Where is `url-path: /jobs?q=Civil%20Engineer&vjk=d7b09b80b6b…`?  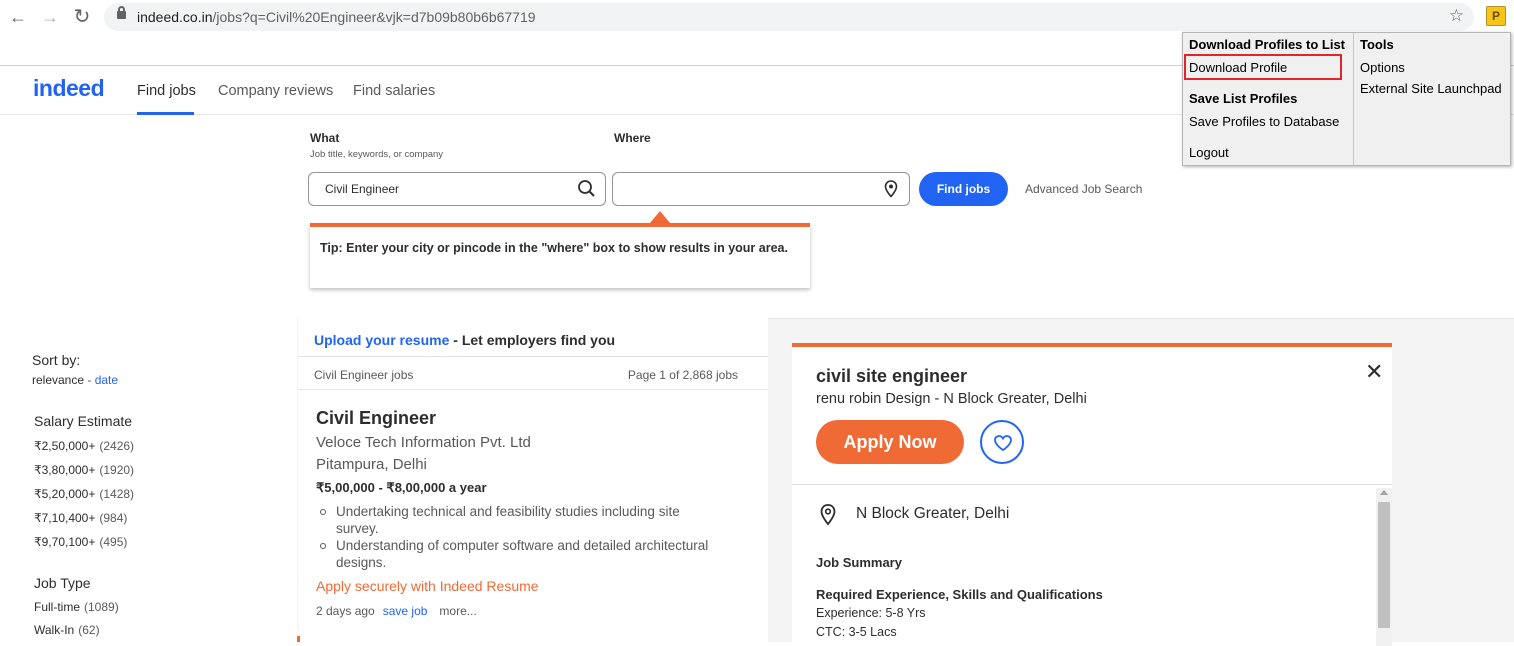 url-path: /jobs?q=Civil%20Engineer&vjk=d7b09b80b6b… is located at coordinates (374, 17).